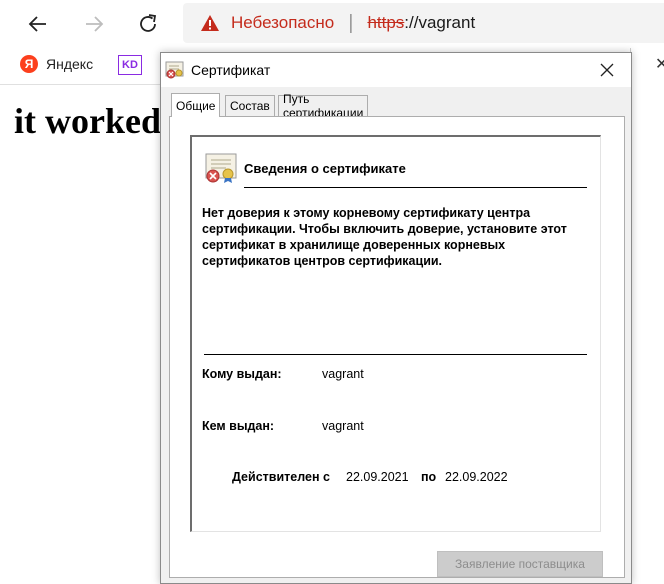 The image size is (664, 584). Describe the element at coordinates (647, 310) in the screenshot. I see `background-window-edge: ✕` at that location.